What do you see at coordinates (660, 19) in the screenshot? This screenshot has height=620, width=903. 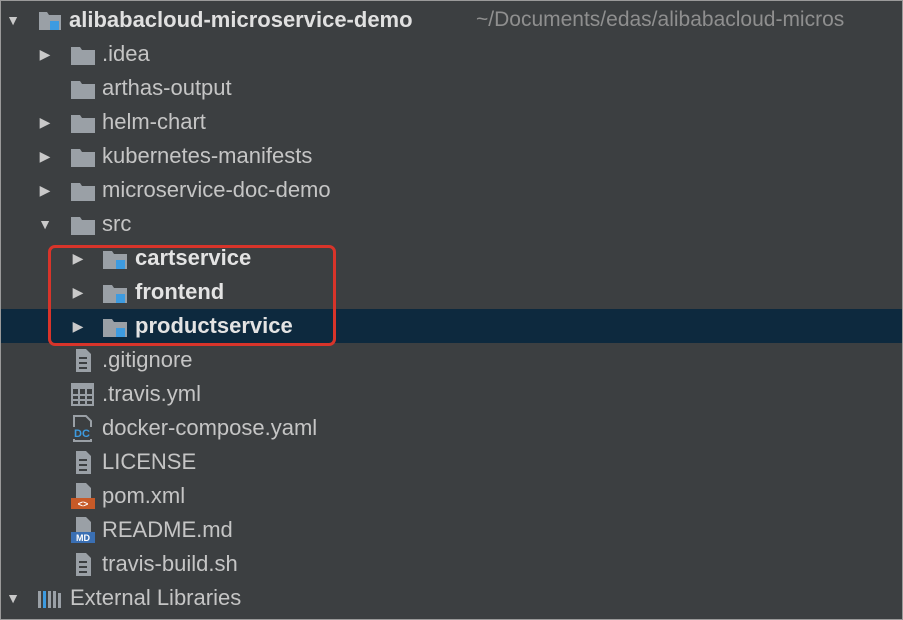 I see `project-path: ~/Documents/edas/alibabacloud-micros` at bounding box center [660, 19].